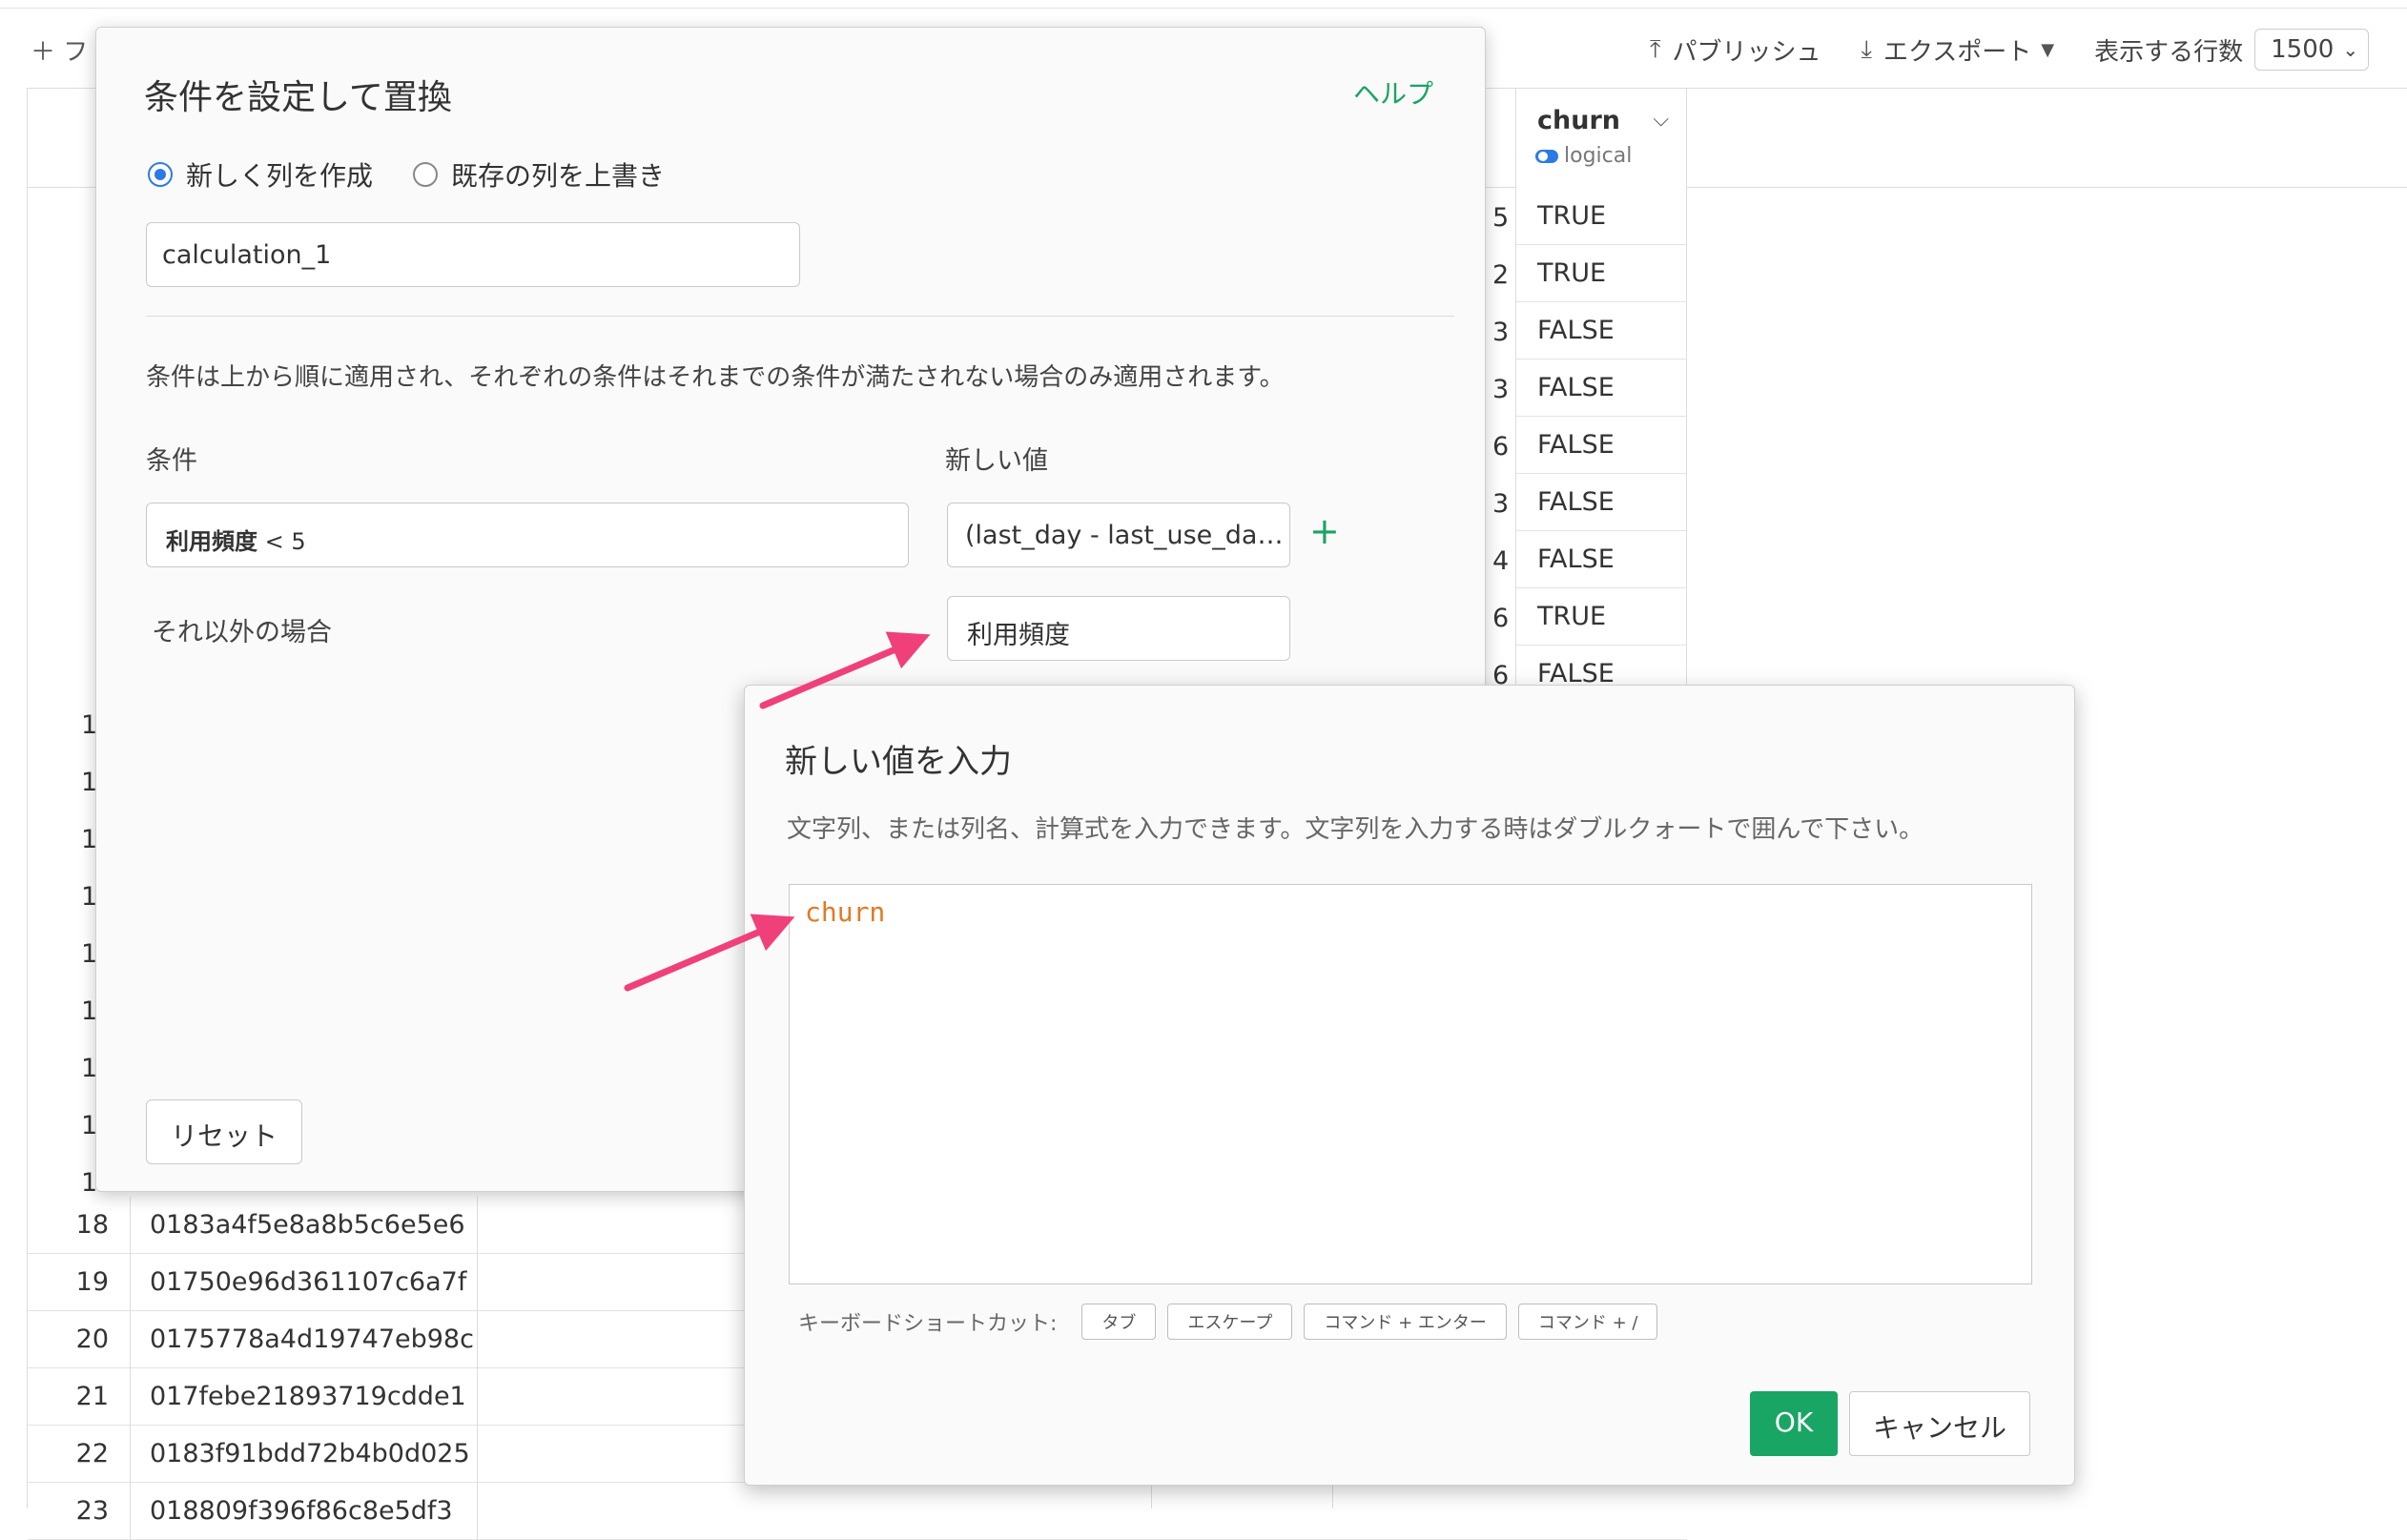  Describe the element at coordinates (224, 1131) in the screenshot. I see `reset-button: リセット` at that location.